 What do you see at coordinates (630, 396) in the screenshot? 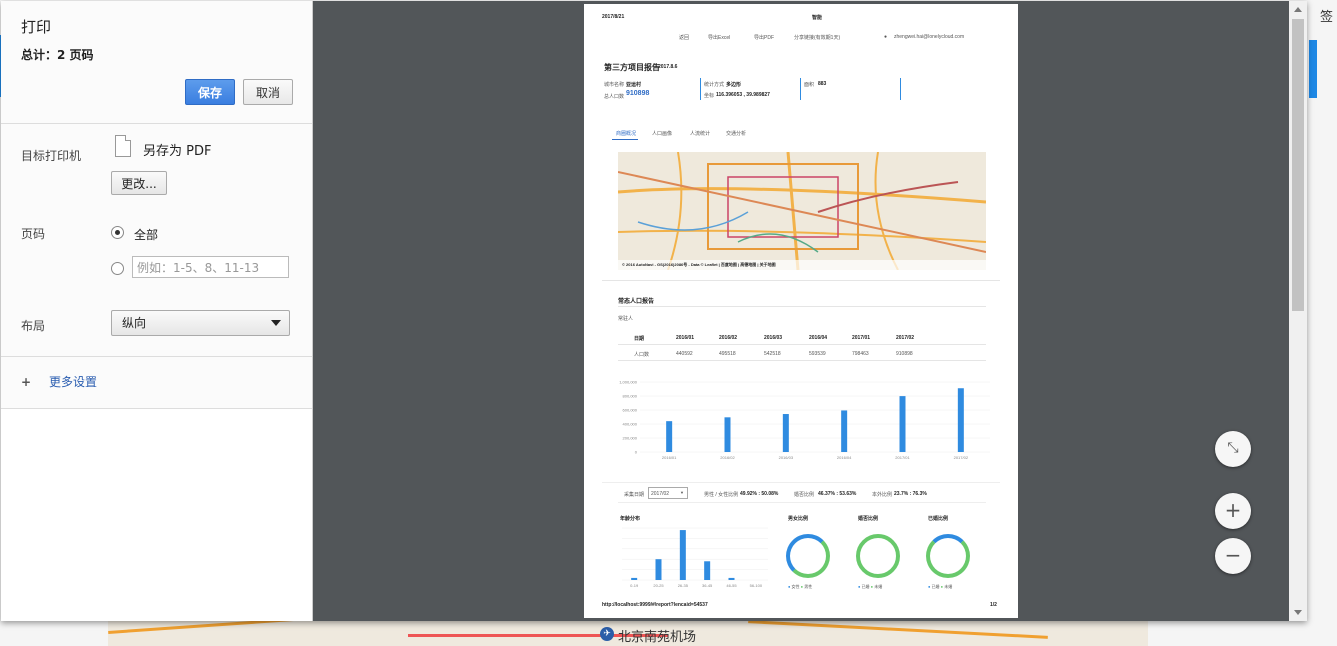
I see `y-tick-label: 800,000` at bounding box center [630, 396].